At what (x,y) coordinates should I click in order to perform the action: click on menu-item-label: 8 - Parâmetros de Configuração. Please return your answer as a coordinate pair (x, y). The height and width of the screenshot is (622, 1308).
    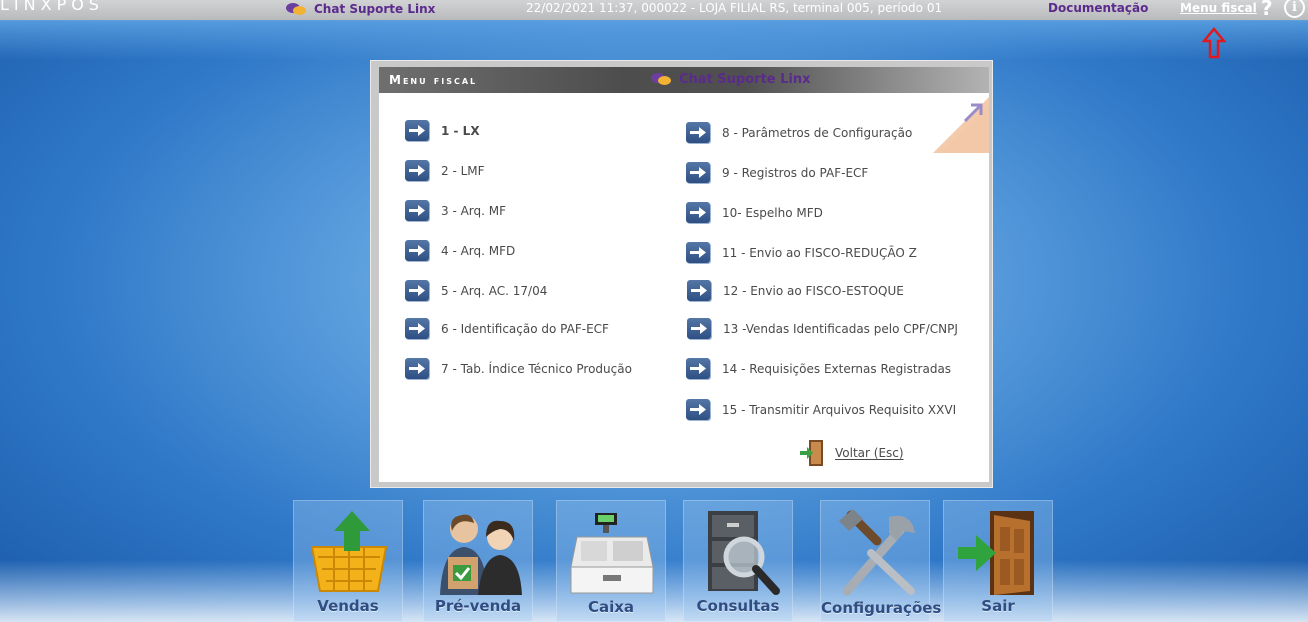
    Looking at the image, I should click on (817, 132).